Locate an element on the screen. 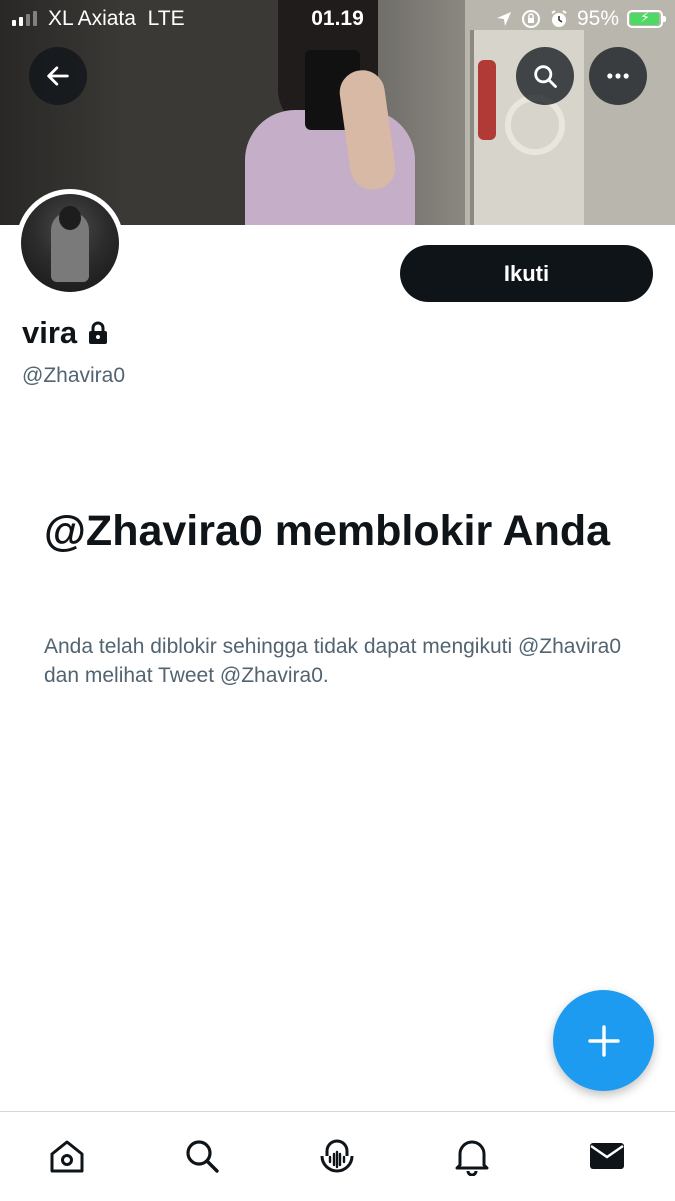 The width and height of the screenshot is (675, 1201). search-button is located at coordinates (545, 76).